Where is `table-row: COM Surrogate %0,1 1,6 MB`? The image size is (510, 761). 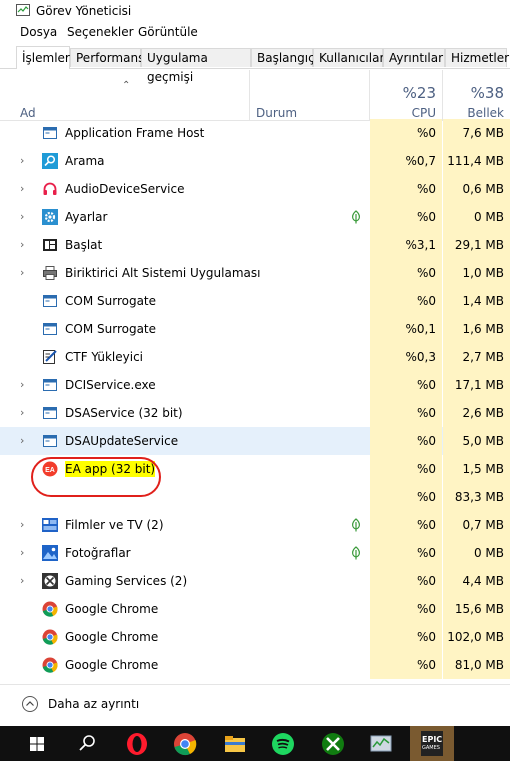 table-row: COM Surrogate %0,1 1,6 MB is located at coordinates (255, 329).